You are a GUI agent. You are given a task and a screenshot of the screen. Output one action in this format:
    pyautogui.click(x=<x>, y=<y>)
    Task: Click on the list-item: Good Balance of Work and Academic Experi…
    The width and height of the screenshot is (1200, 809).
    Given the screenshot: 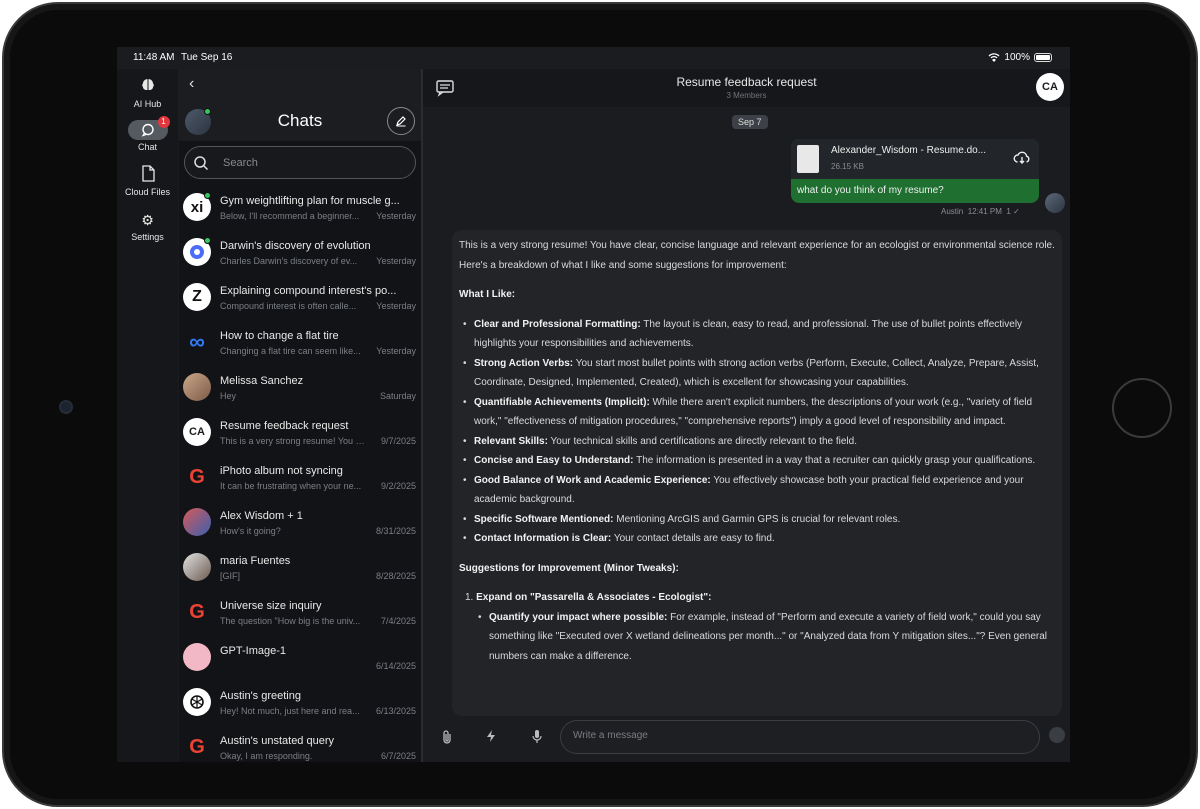 What is the action you would take?
    pyautogui.click(x=759, y=490)
    